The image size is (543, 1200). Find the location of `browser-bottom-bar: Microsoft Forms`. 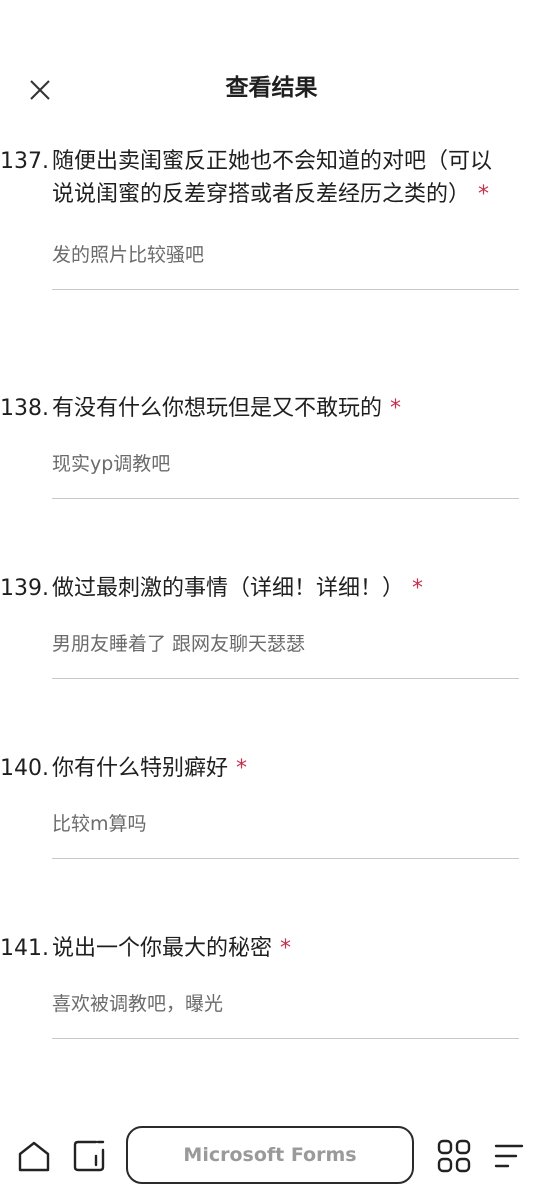

browser-bottom-bar: Microsoft Forms is located at coordinates (271, 1160).